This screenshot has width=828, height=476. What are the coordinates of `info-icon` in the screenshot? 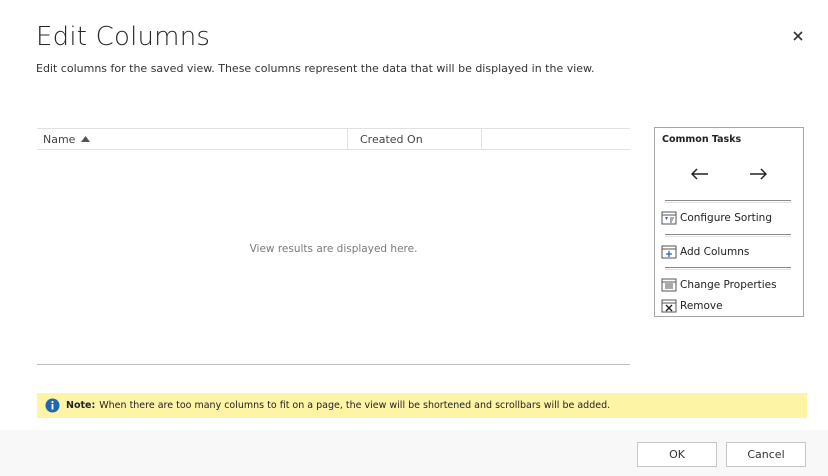 It's located at (52, 405).